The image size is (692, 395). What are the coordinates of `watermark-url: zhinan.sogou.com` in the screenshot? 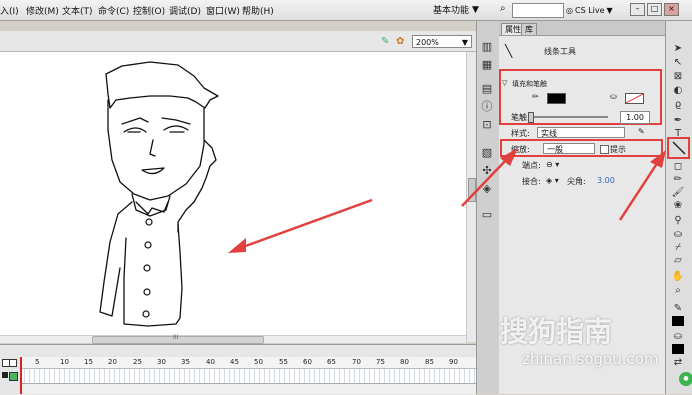 It's located at (590, 359).